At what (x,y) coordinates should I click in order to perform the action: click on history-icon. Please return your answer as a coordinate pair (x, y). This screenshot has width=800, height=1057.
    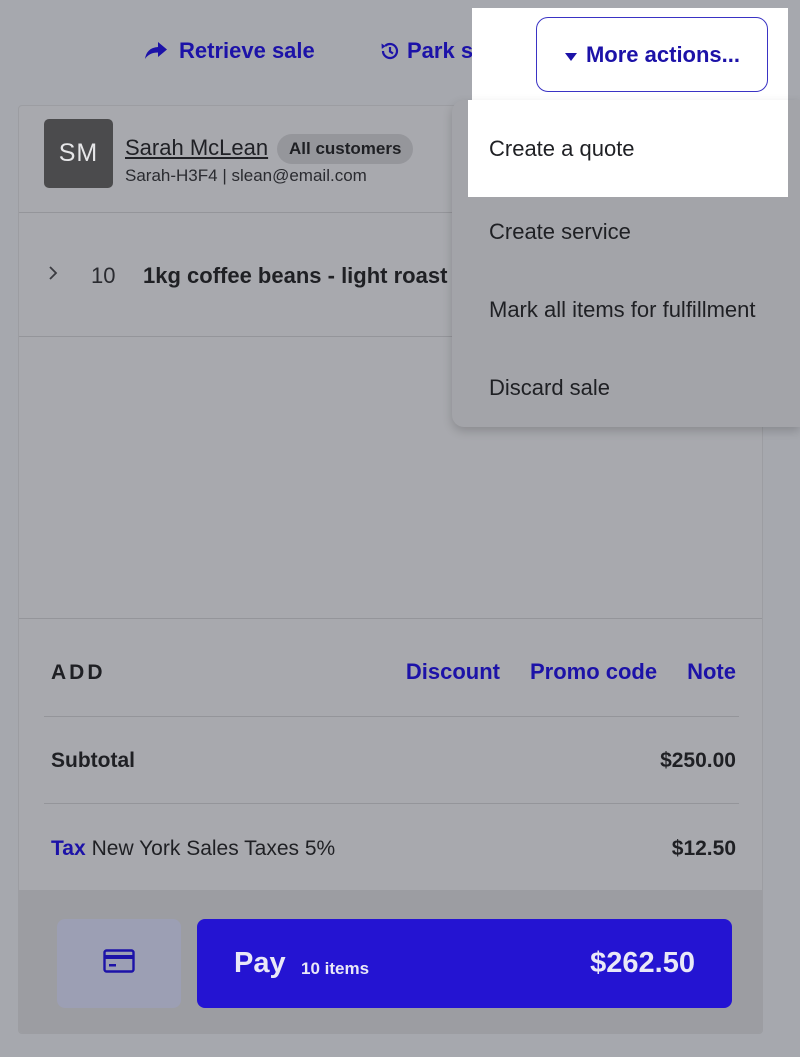
    Looking at the image, I should click on (390, 51).